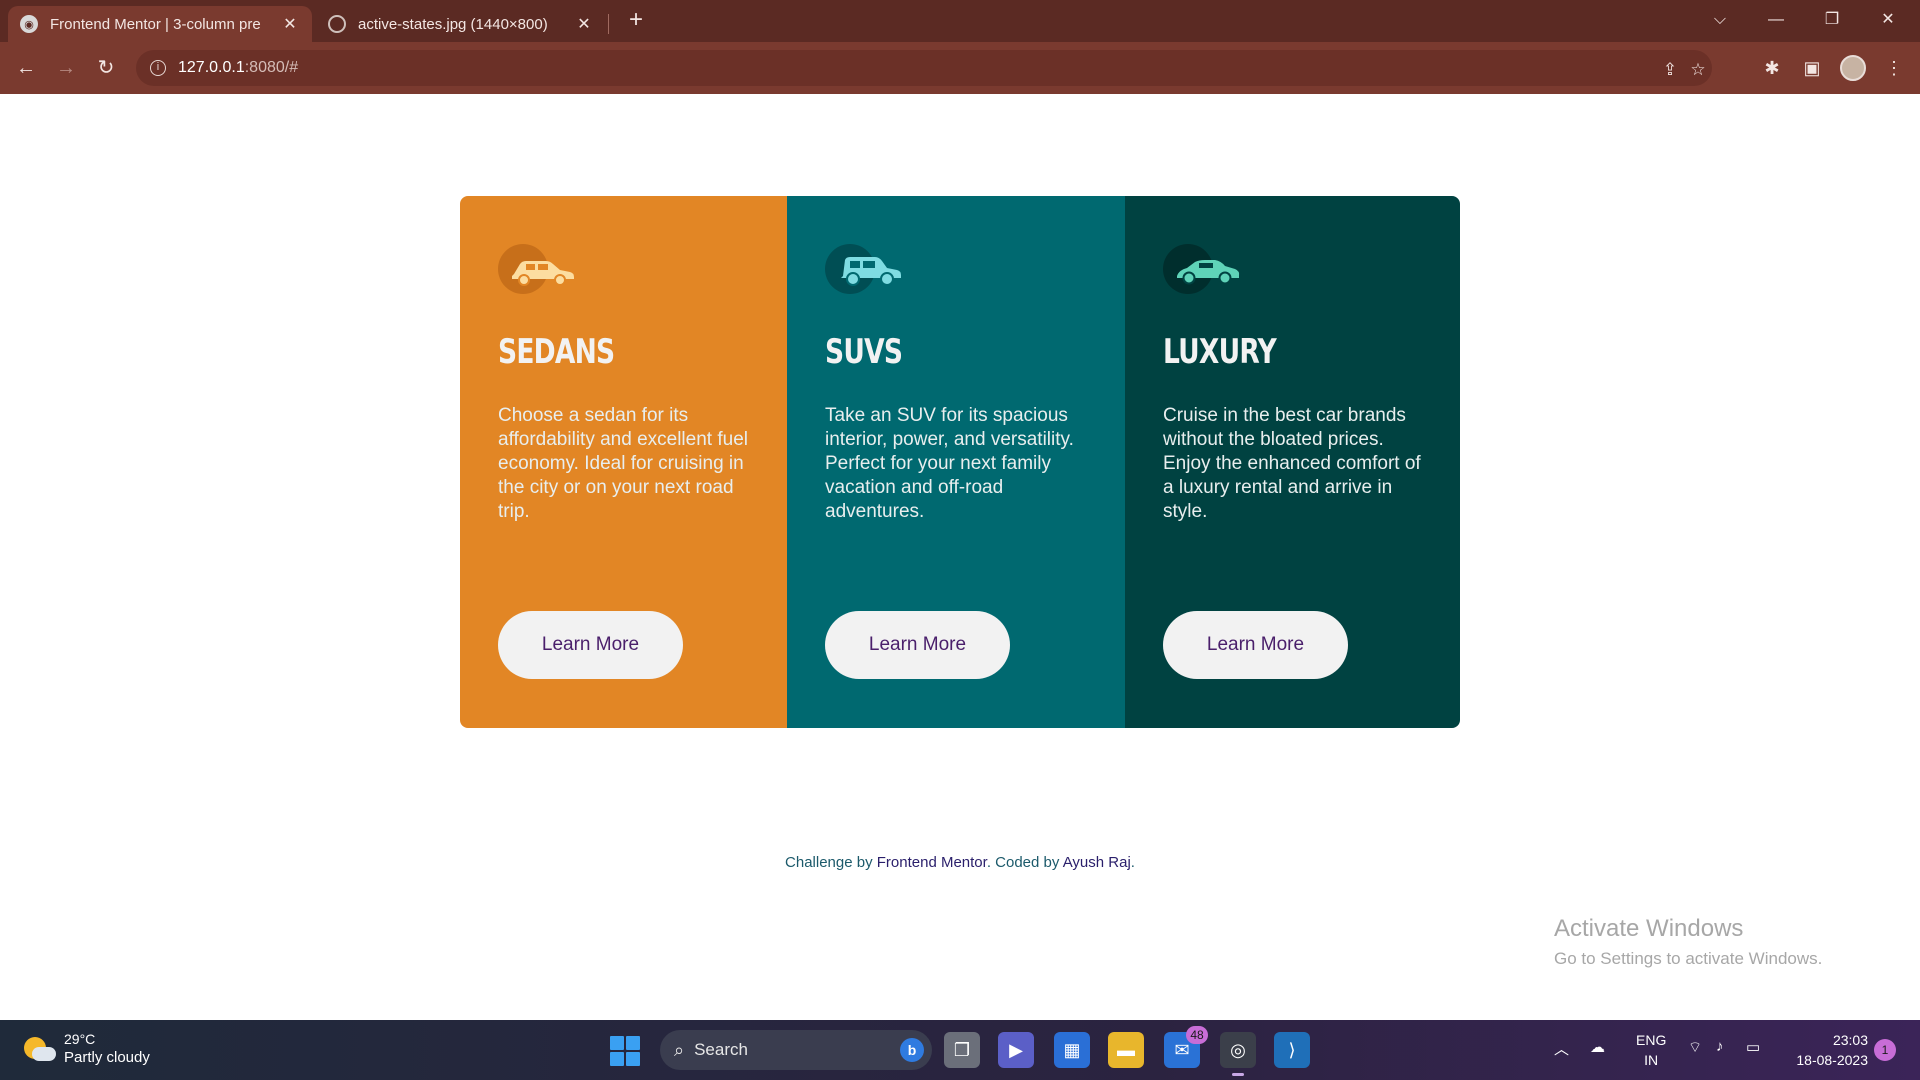 Image resolution: width=1920 pixels, height=1080 pixels. What do you see at coordinates (1561, 1048) in the screenshot?
I see `chevron-up-icon: ︿` at bounding box center [1561, 1048].